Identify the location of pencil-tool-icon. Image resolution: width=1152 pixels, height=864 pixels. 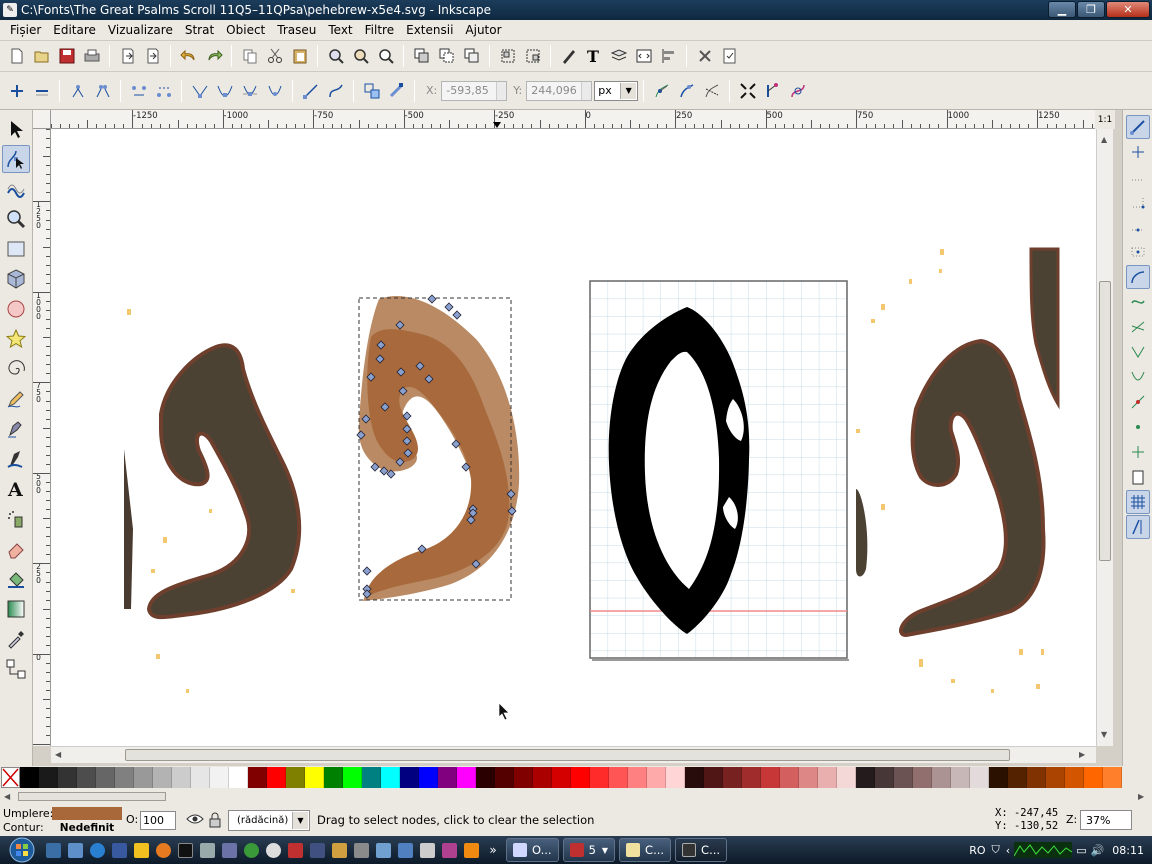
(16, 399).